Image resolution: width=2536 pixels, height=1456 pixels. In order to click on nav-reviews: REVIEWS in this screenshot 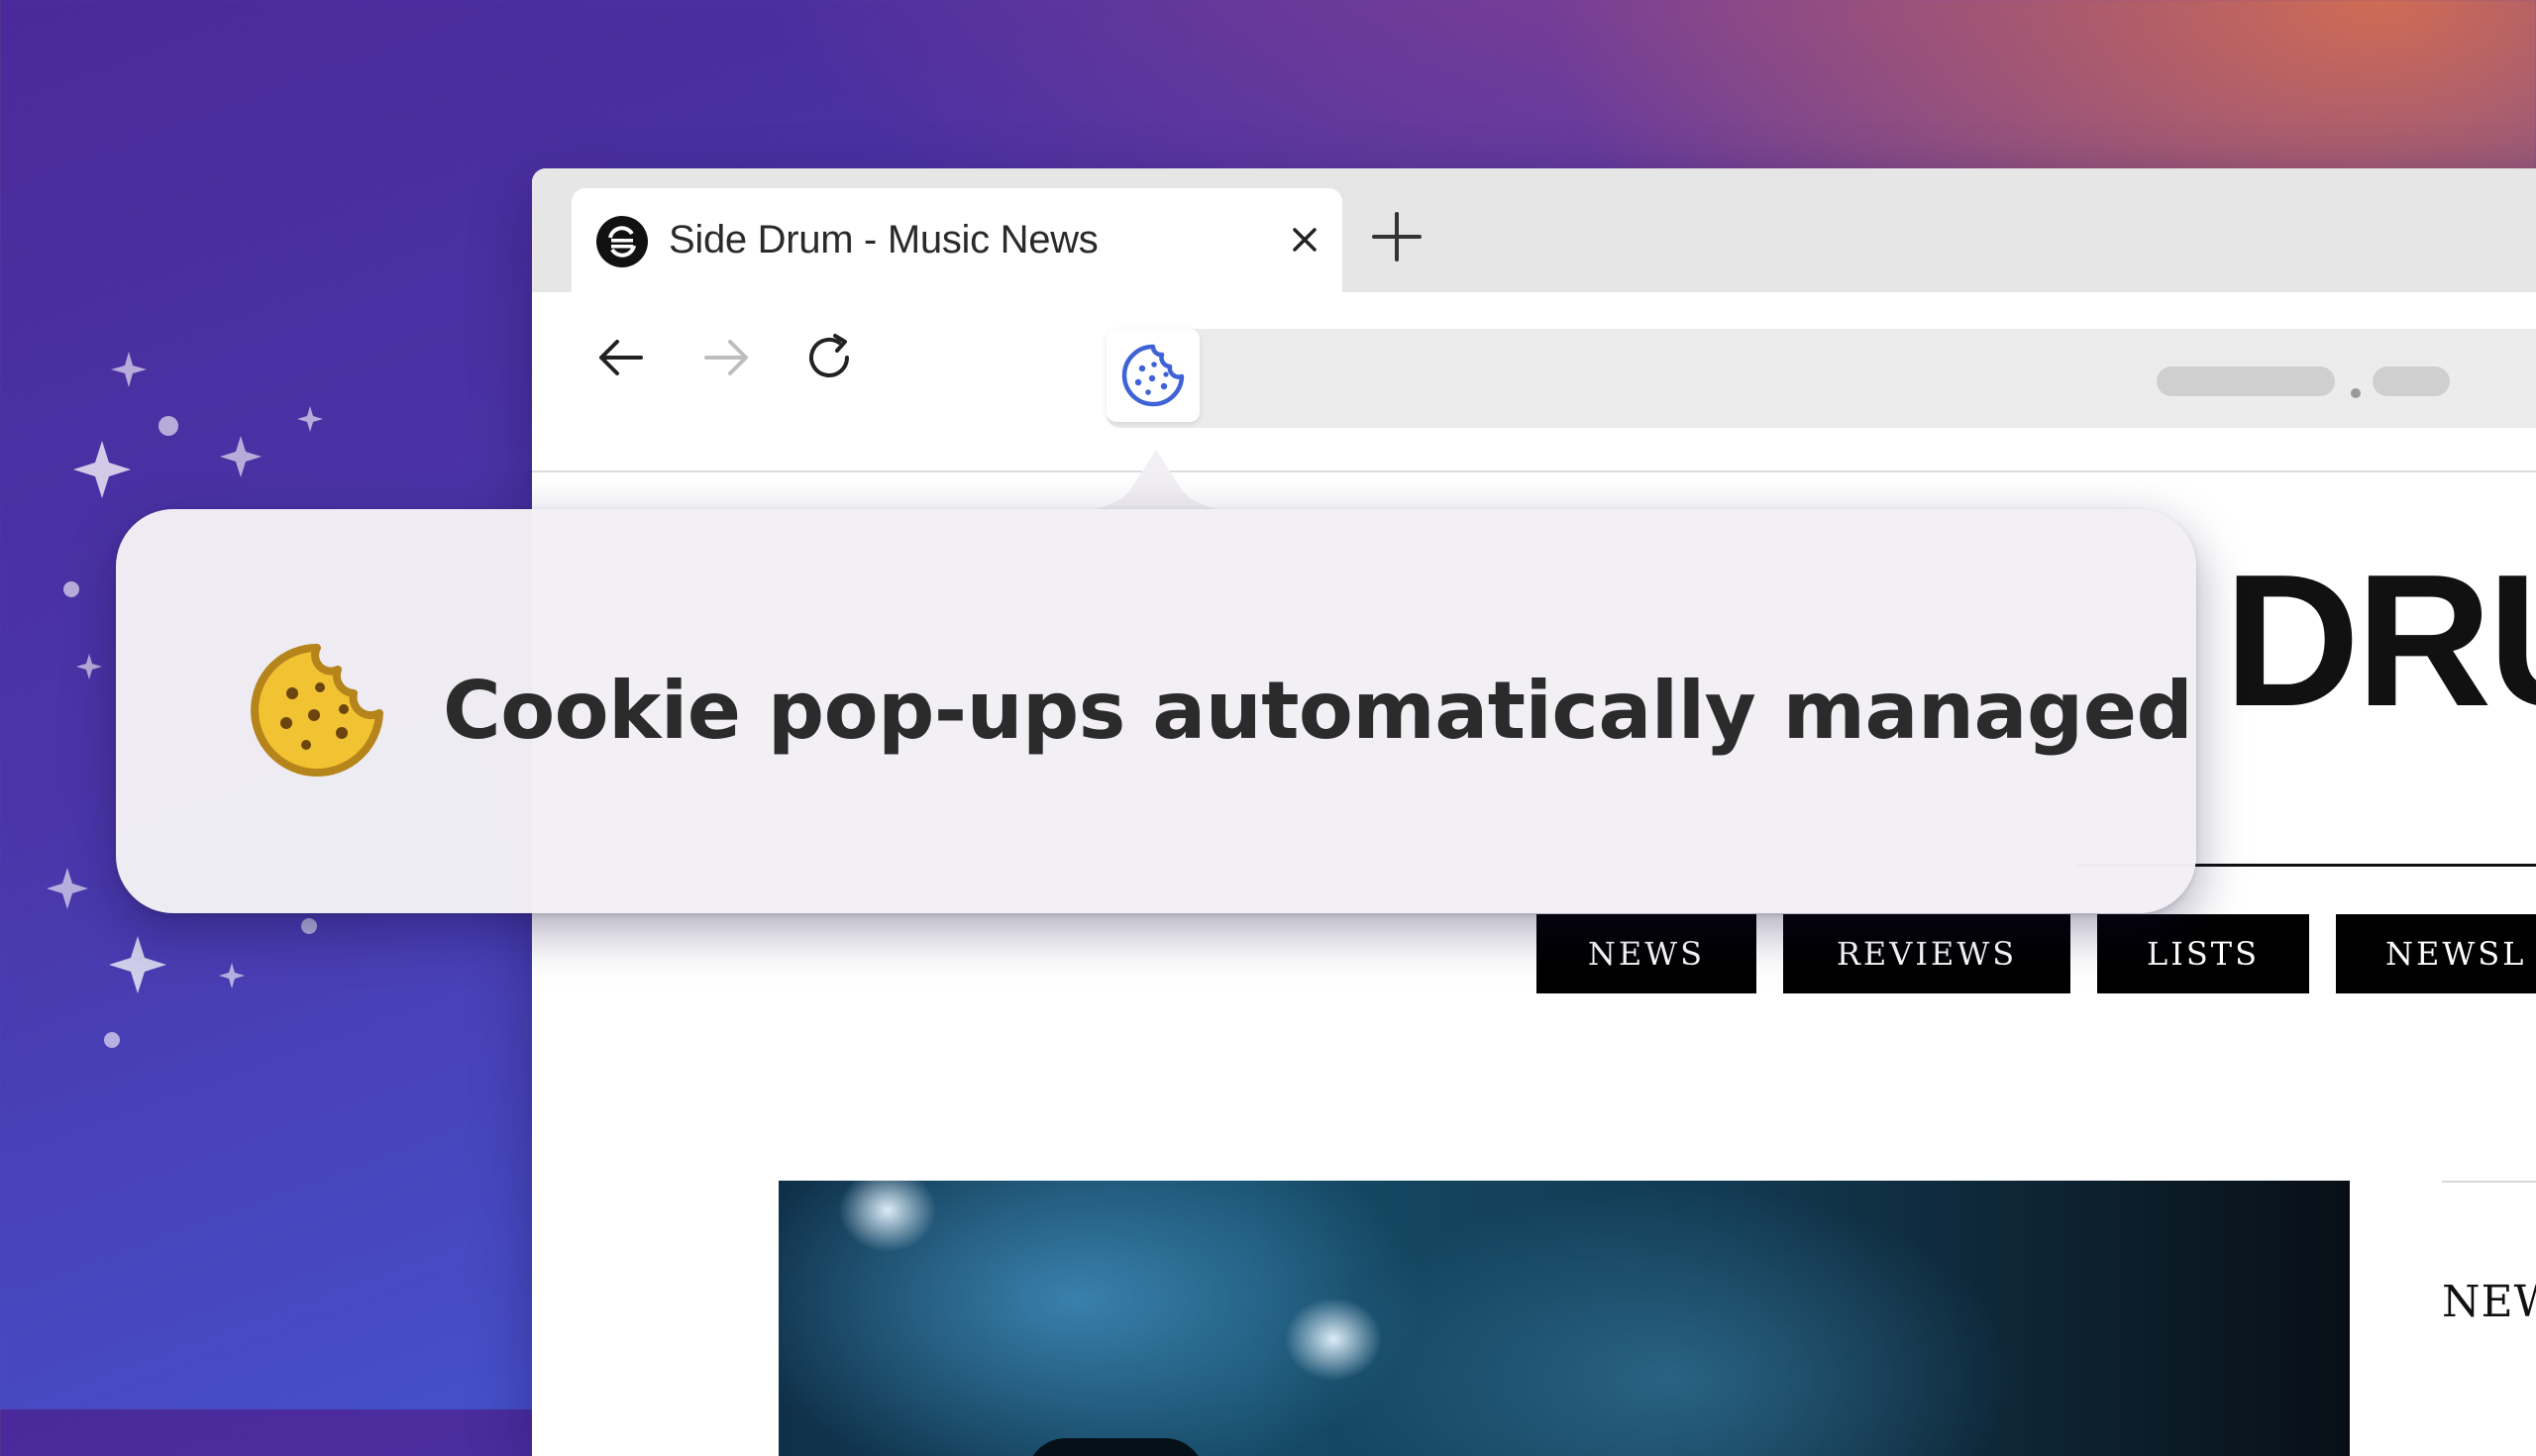, I will do `click(1926, 953)`.